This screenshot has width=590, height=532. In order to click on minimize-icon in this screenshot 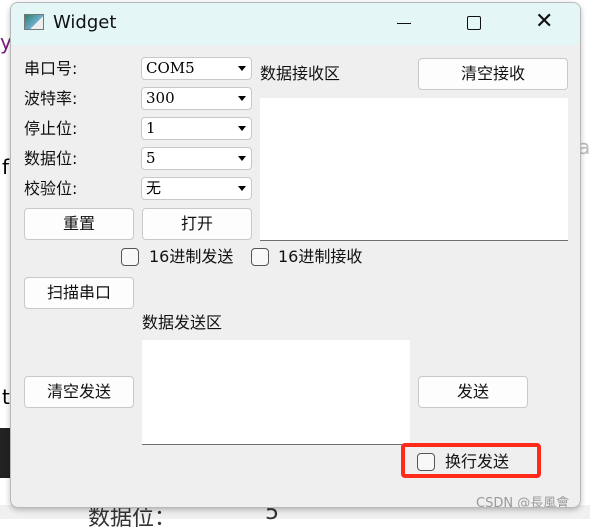, I will do `click(404, 23)`.